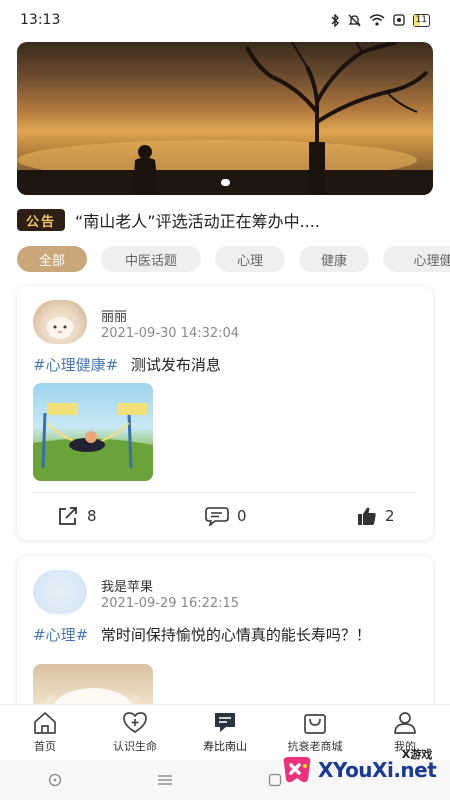 The image size is (450, 800). I want to click on like-button: 2, so click(376, 516).